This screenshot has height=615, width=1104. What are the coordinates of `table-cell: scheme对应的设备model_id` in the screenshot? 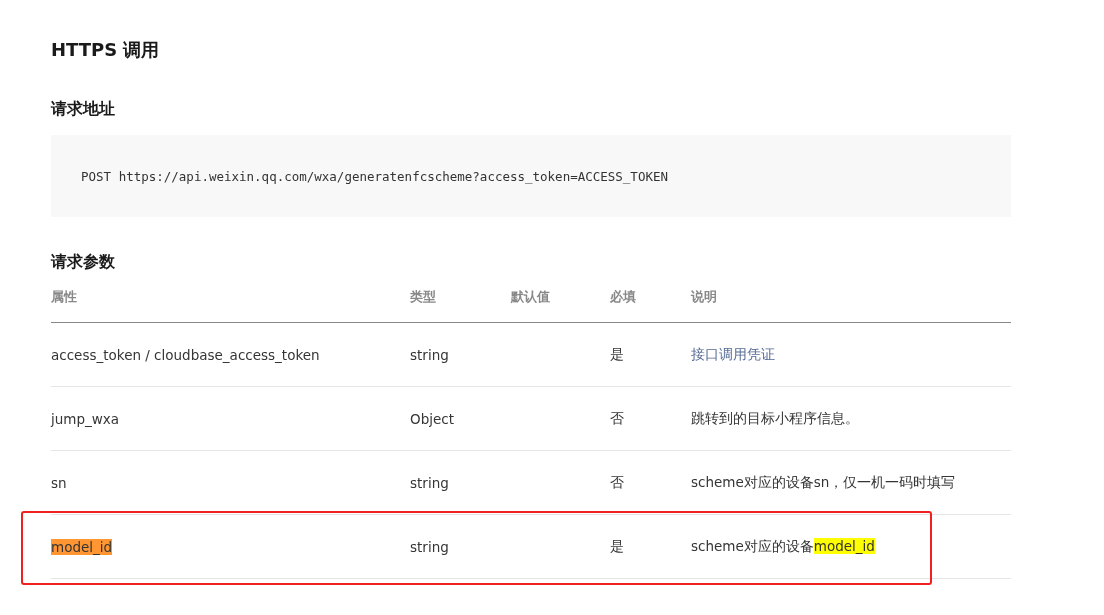 It's located at (783, 545).